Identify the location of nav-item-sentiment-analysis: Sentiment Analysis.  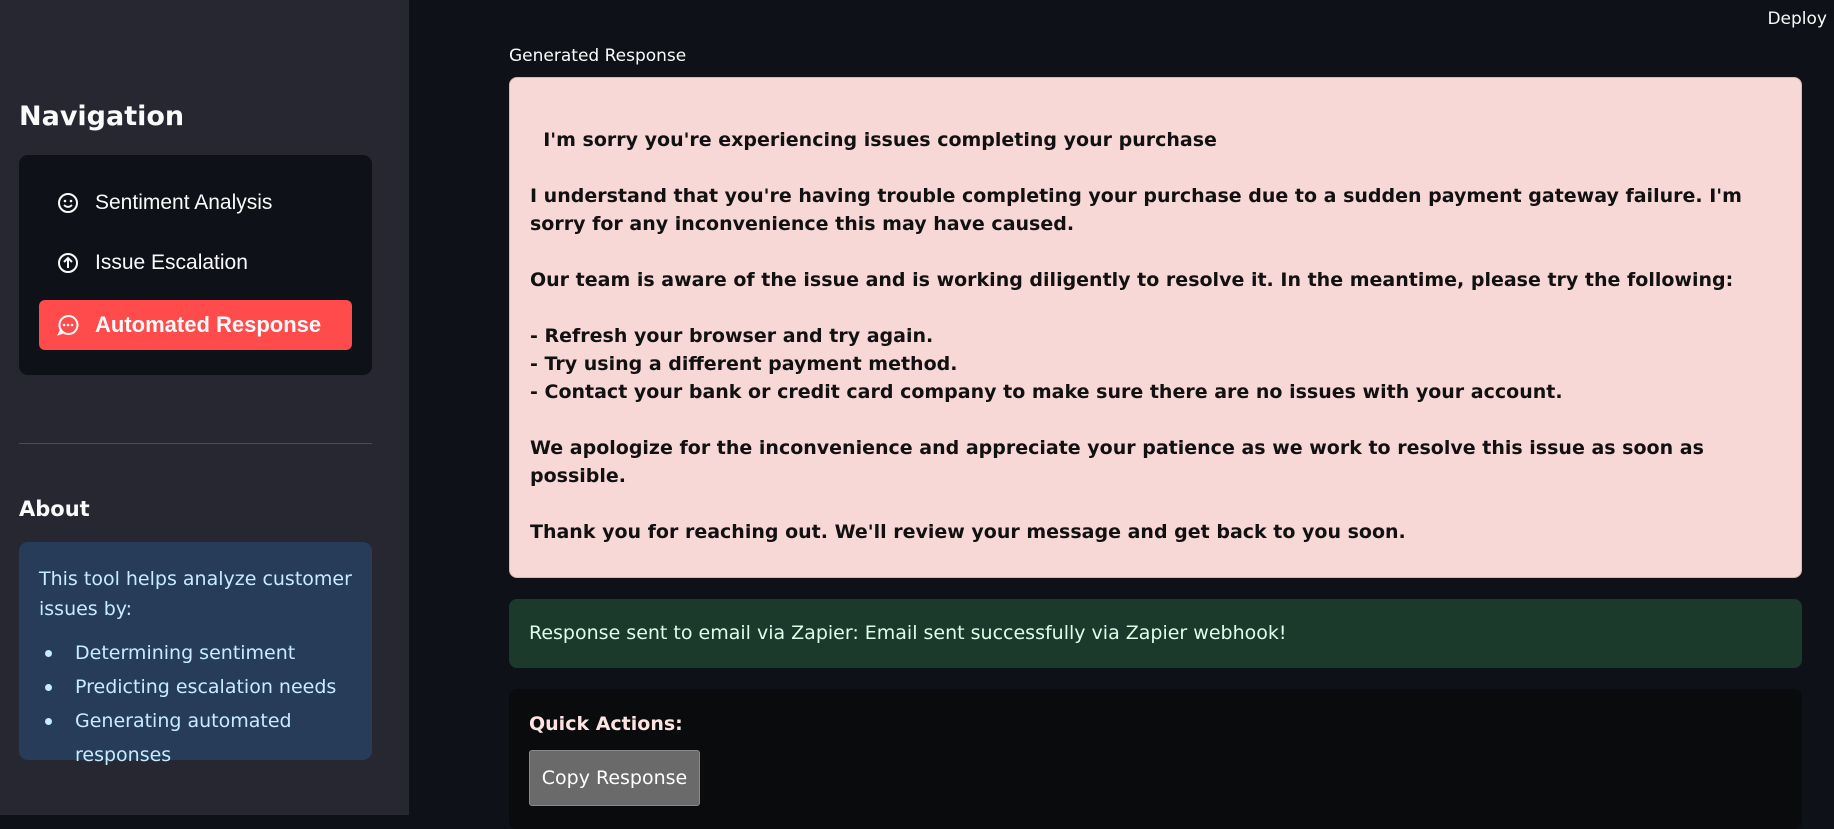
(195, 203).